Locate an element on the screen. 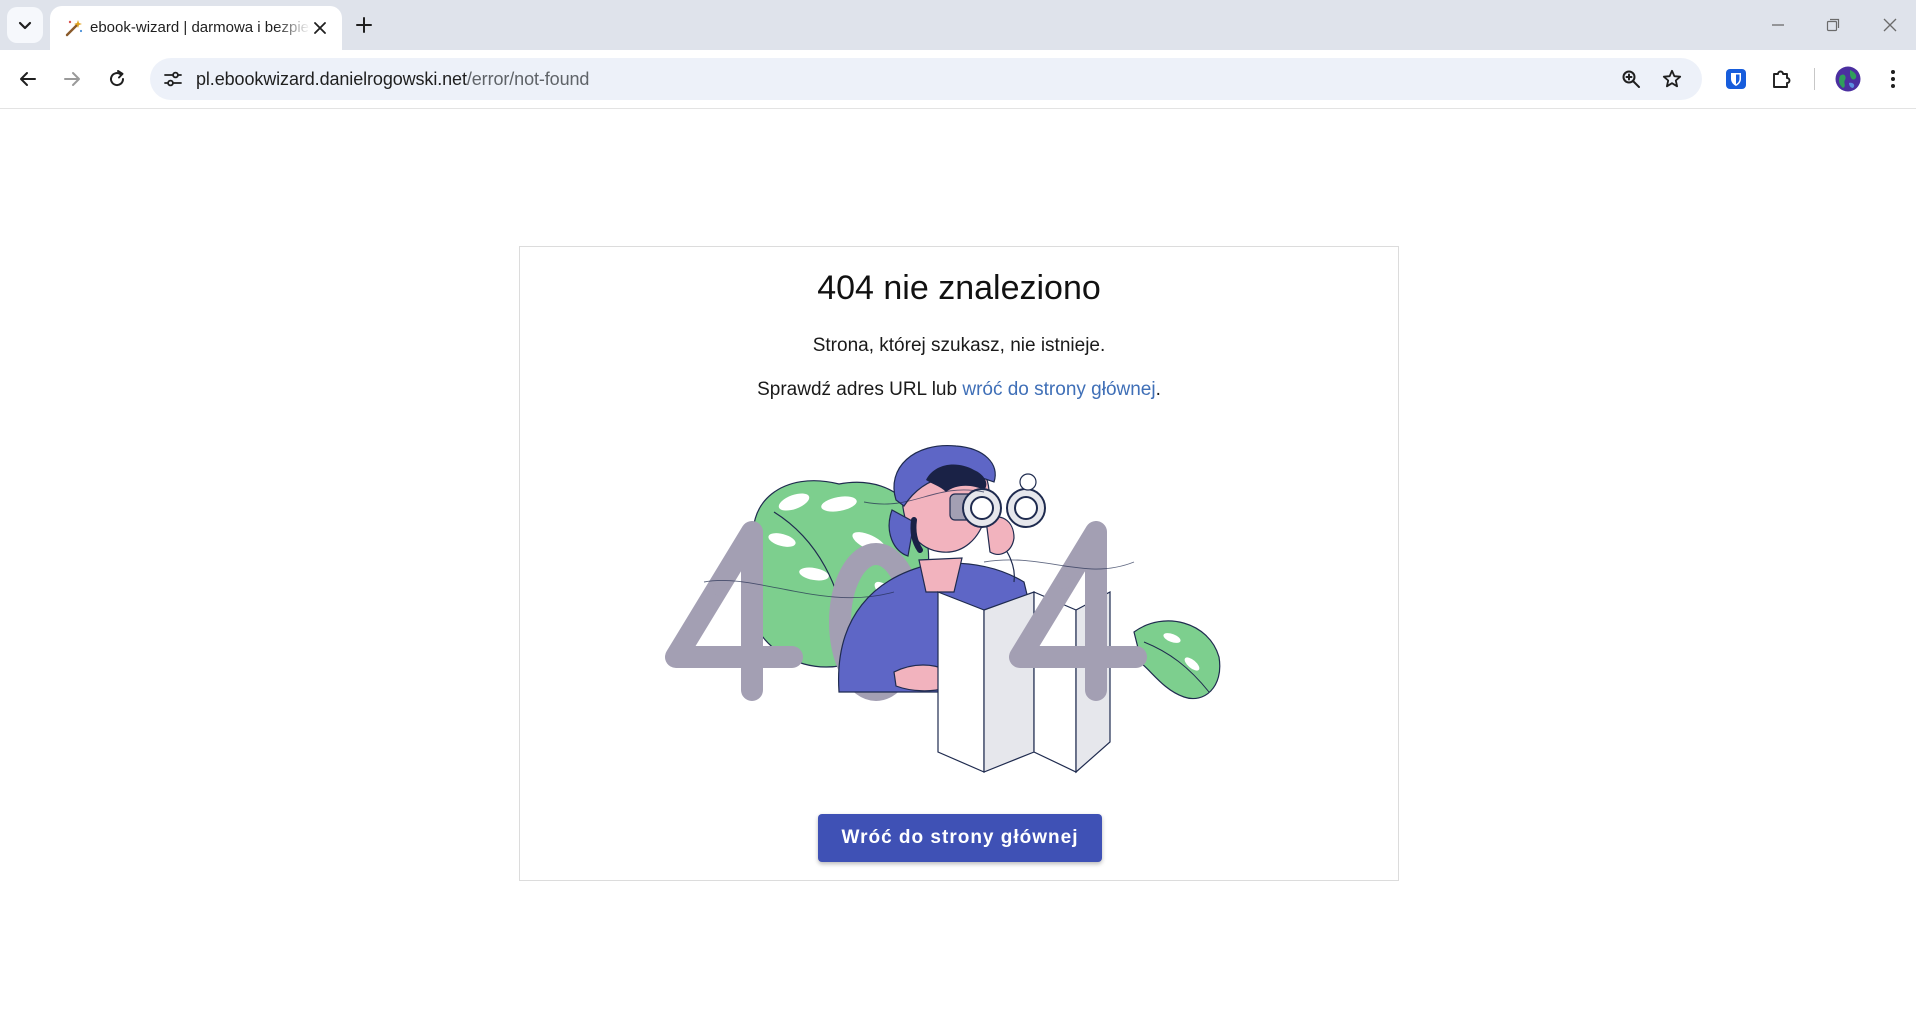  back-to-home-button: Wróć do strony głównej is located at coordinates (960, 838).